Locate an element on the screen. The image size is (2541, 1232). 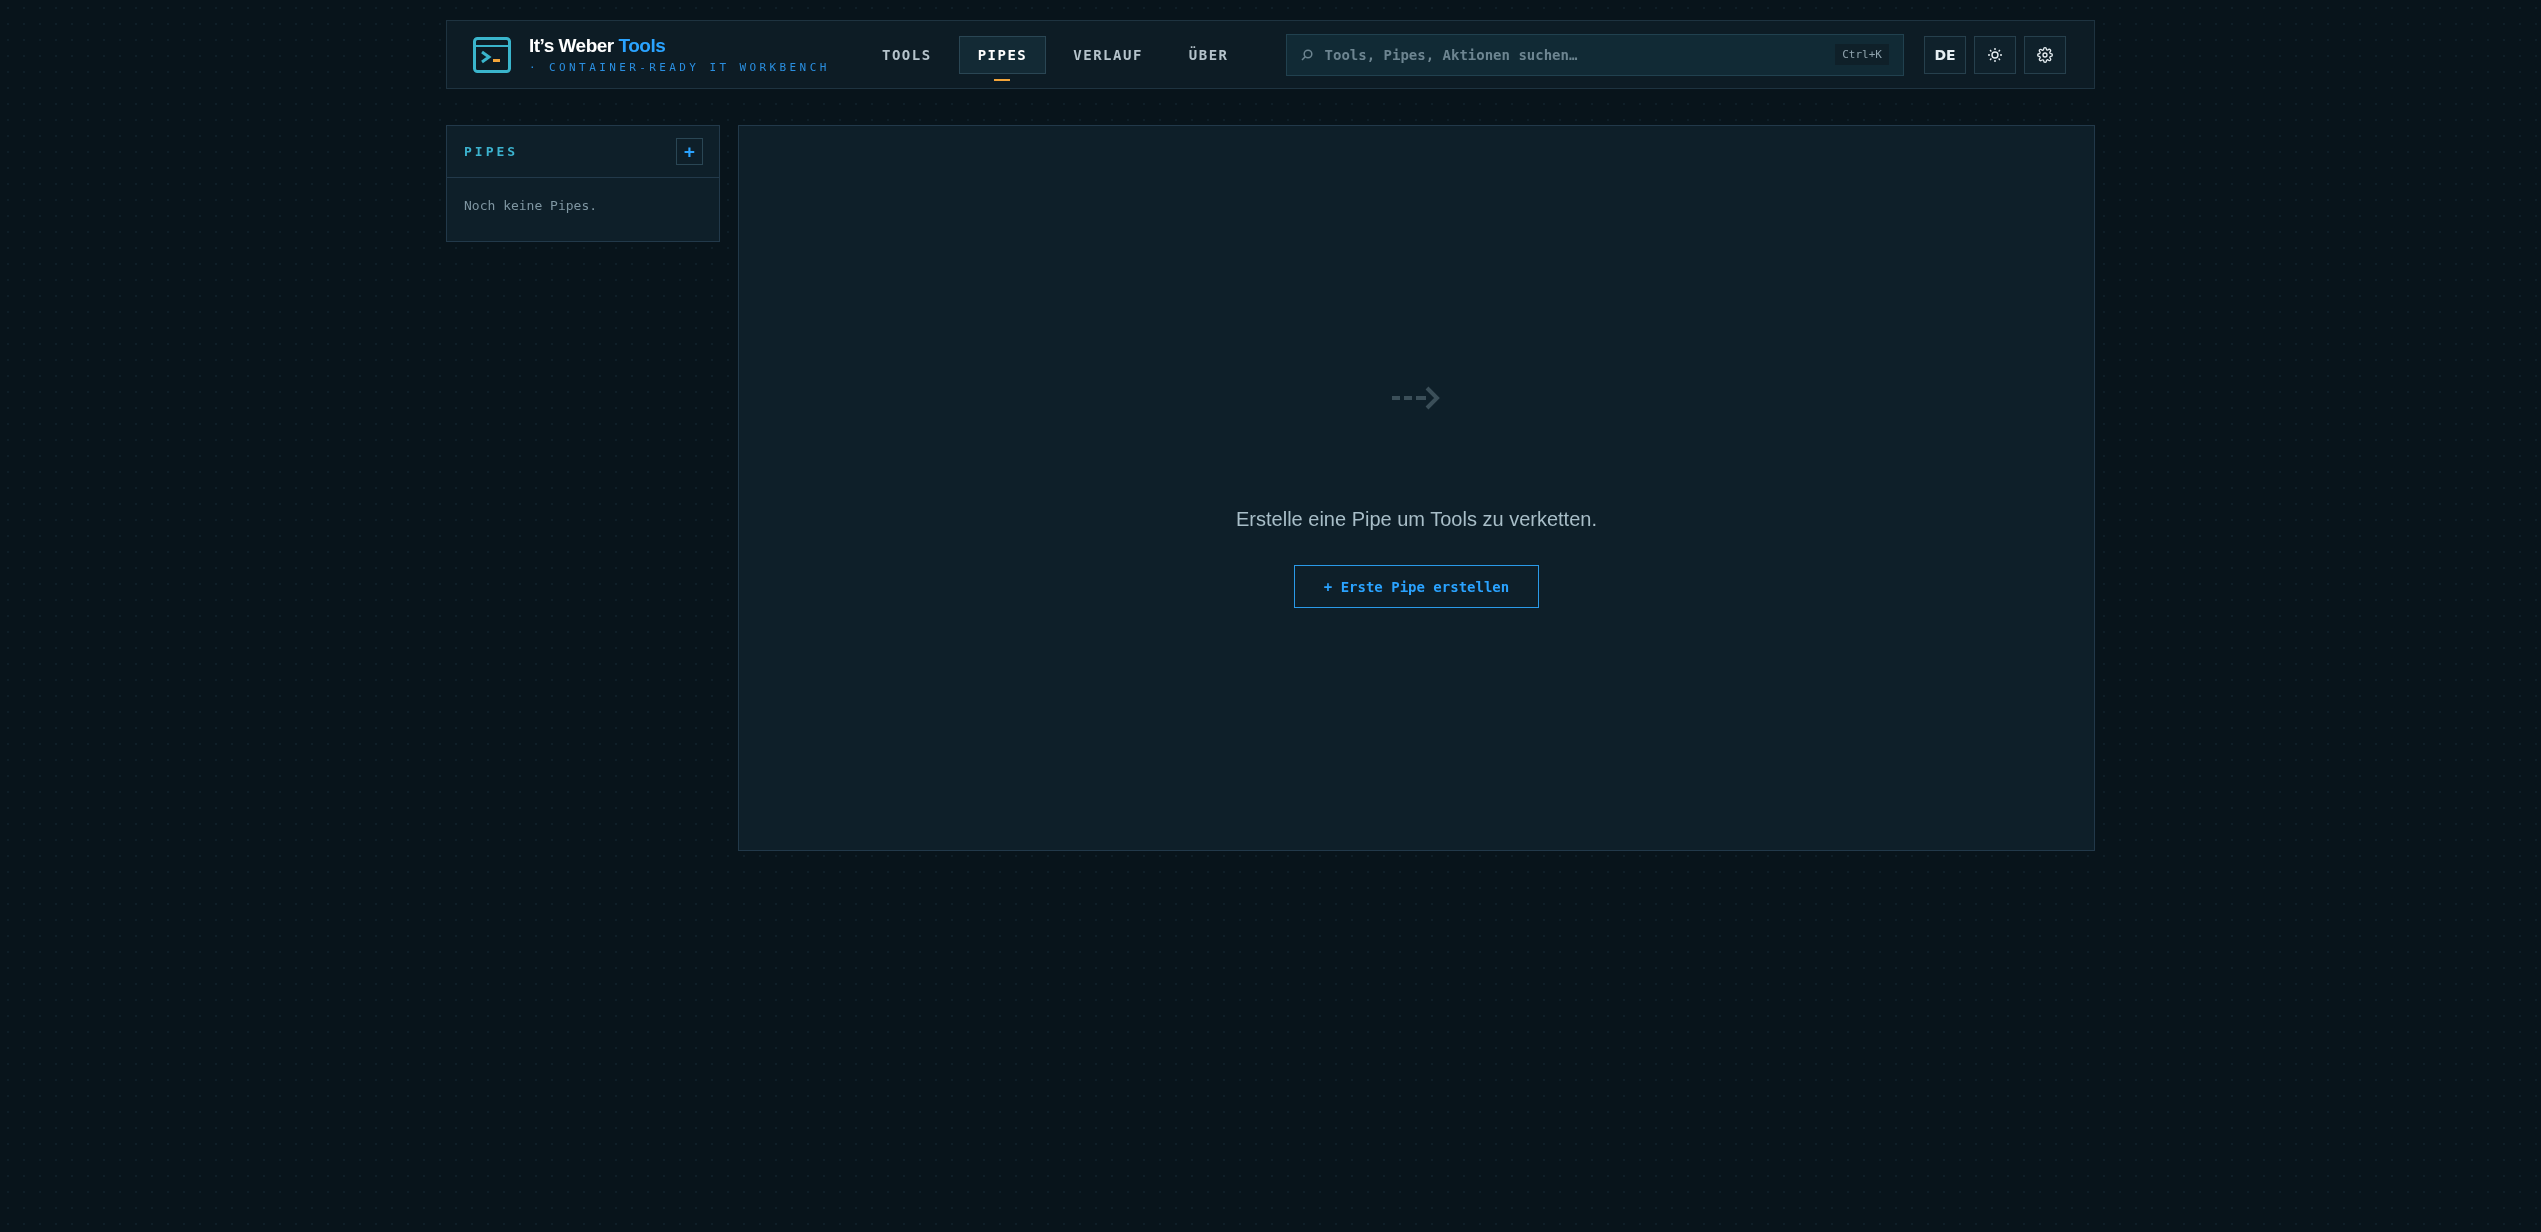
settings-icon is located at coordinates (2045, 54).